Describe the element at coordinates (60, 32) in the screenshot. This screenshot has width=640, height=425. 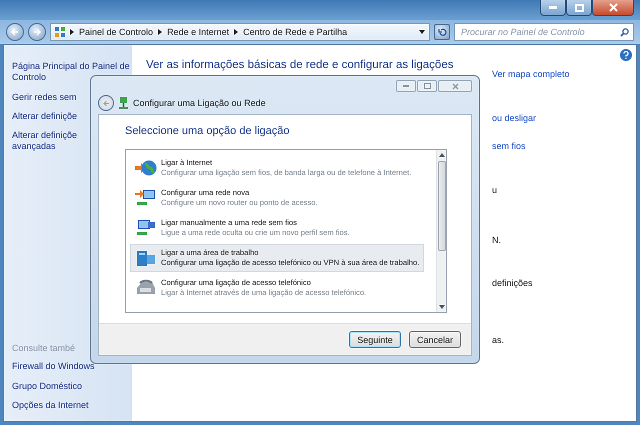
I see `control-panel-icon` at that location.